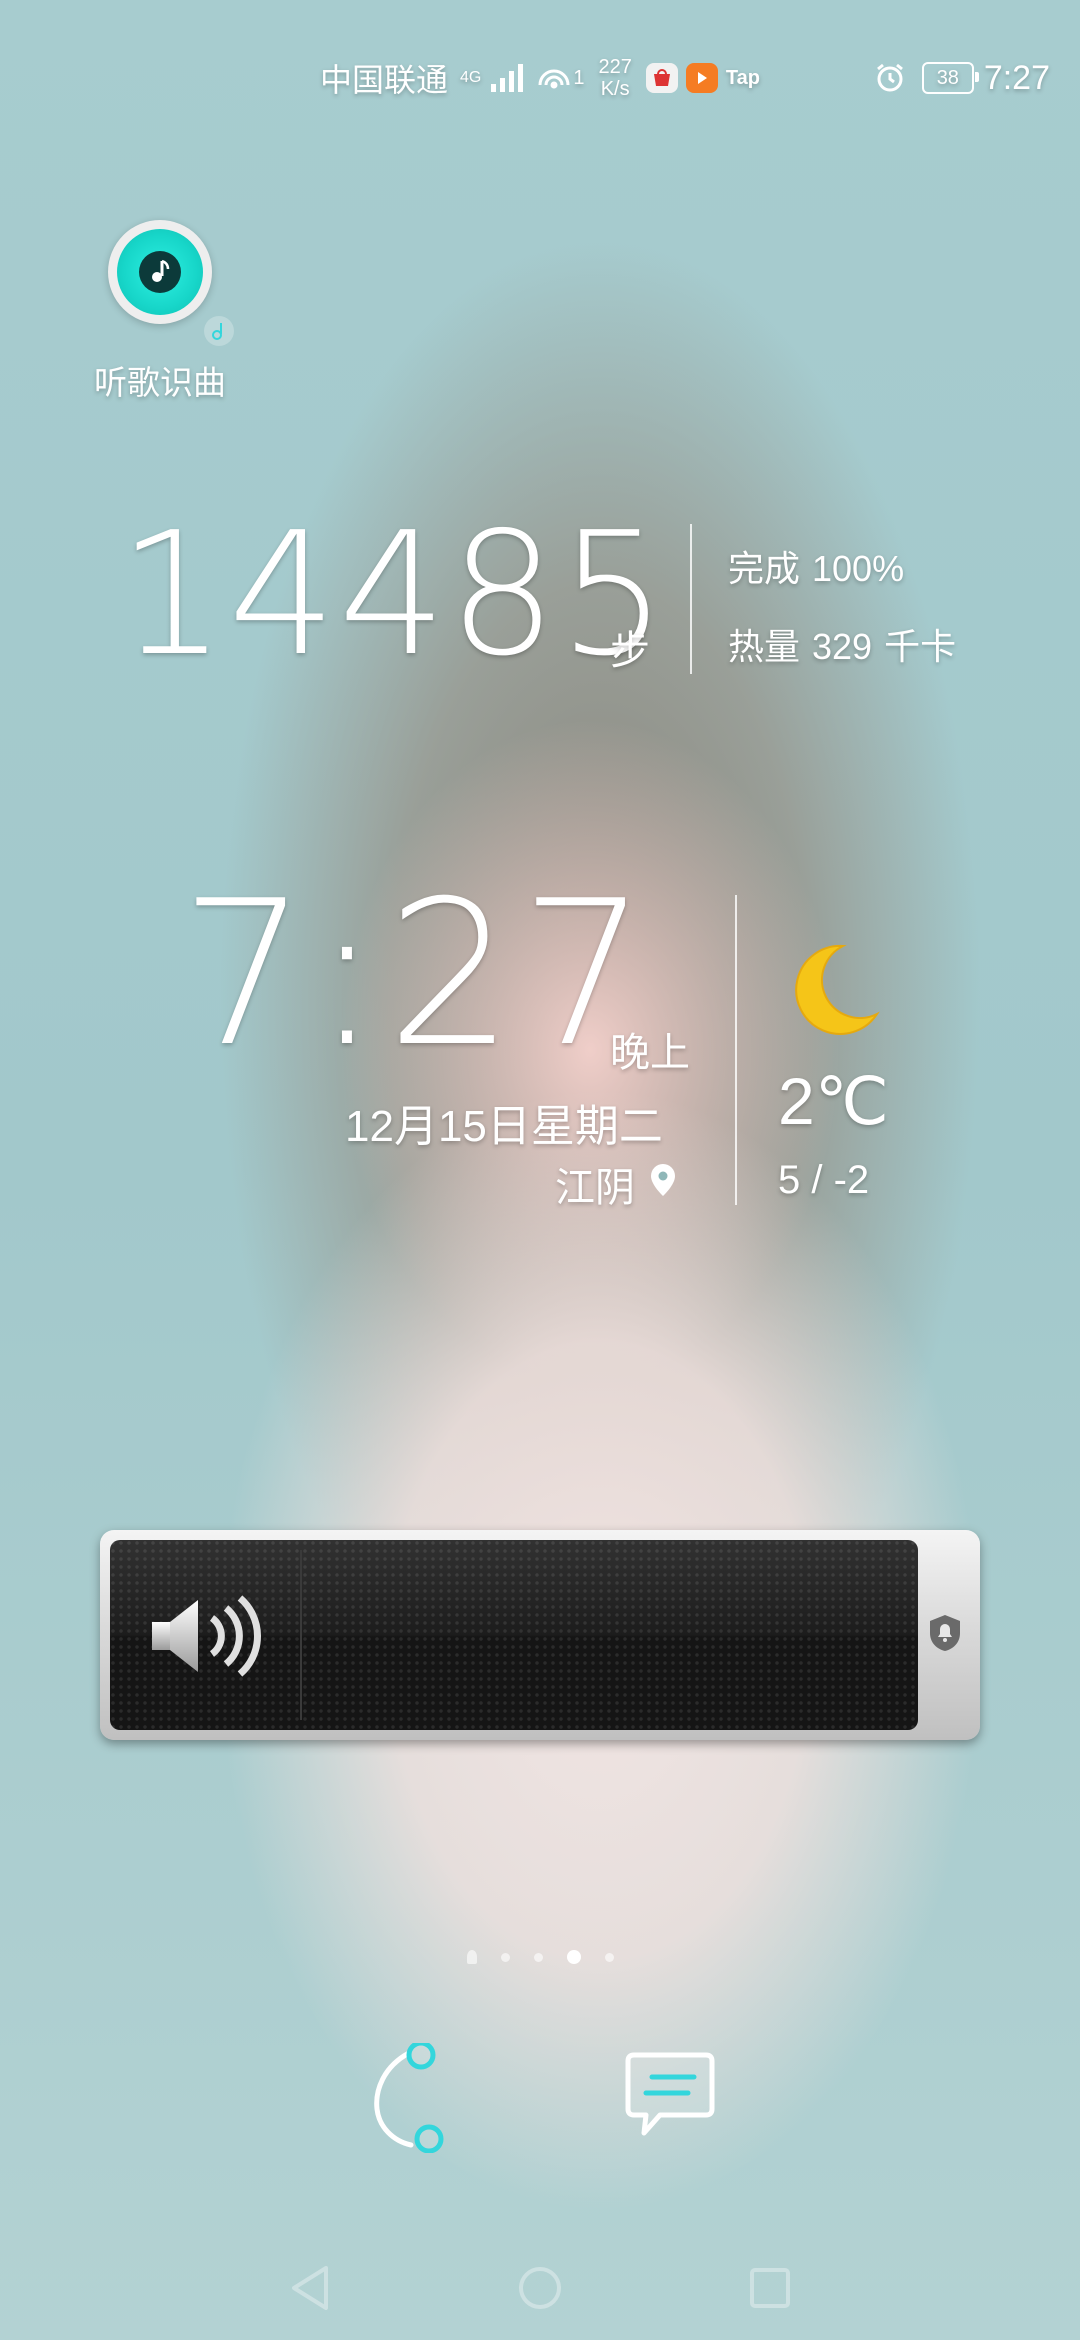  I want to click on step-unit: 步, so click(630, 651).